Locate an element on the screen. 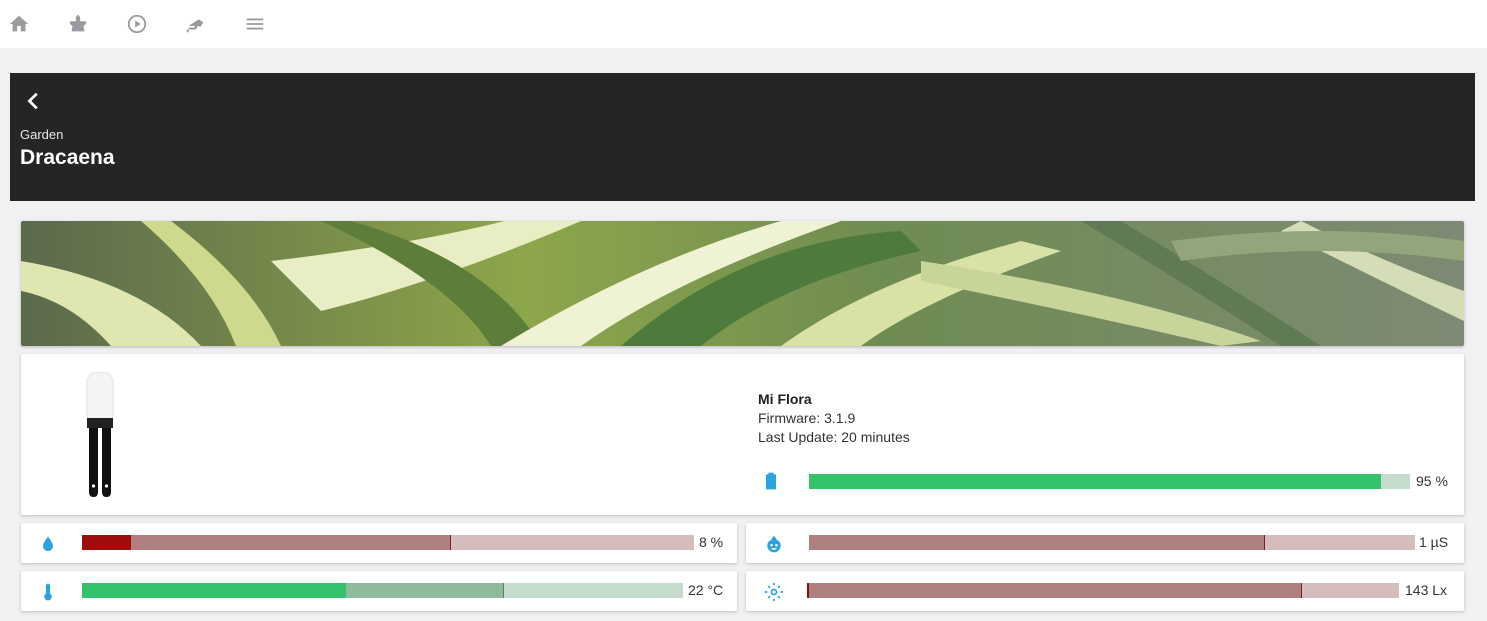 Image resolution: width=1487 pixels, height=621 pixels. conductivity-card: 1 µS is located at coordinates (1105, 543).